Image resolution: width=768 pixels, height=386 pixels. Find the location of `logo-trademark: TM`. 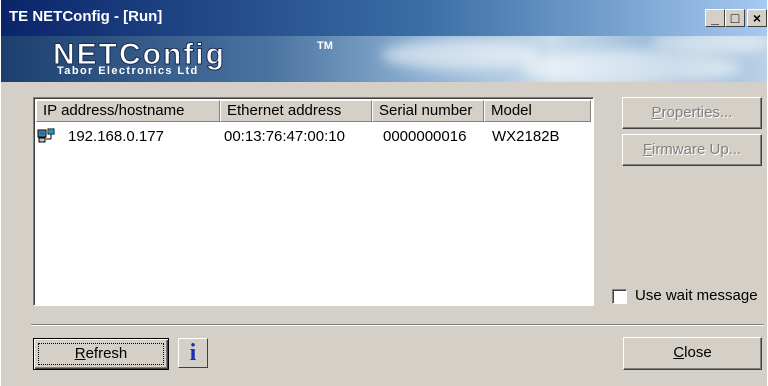

logo-trademark: TM is located at coordinates (325, 46).